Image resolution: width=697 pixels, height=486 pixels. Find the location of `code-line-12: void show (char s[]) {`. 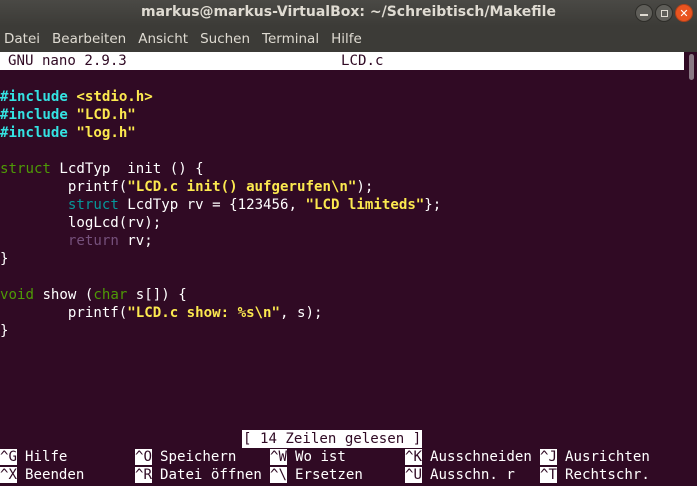

code-line-12: void show (char s[]) { is located at coordinates (220, 295).